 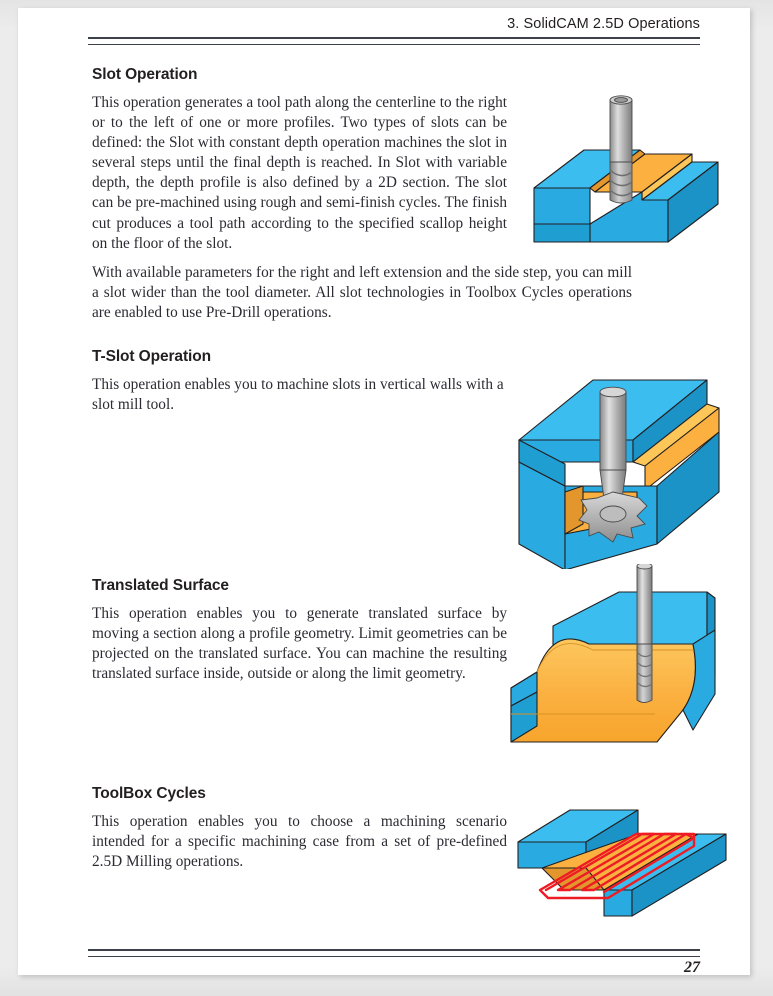 I want to click on page-header: 3. SolidCAM 2.5D Operations, so click(x=394, y=30).